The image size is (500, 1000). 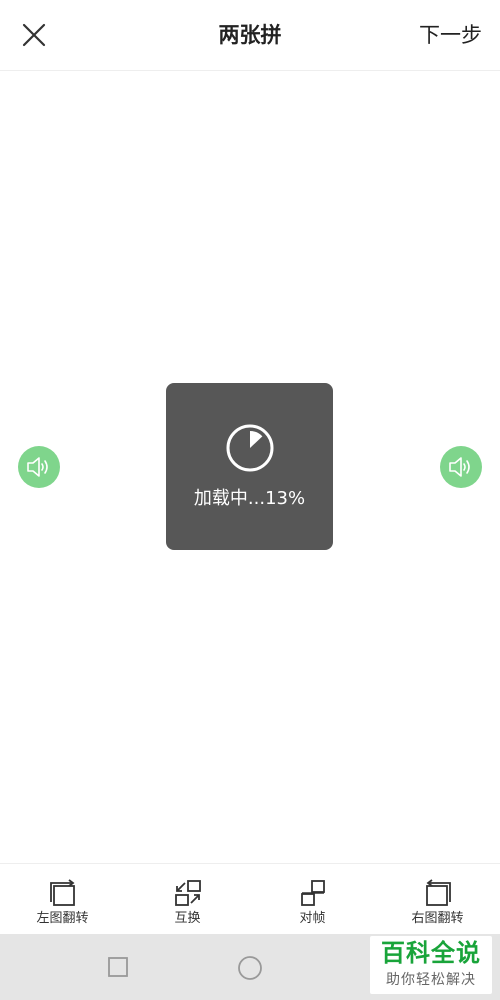 What do you see at coordinates (256, 439) in the screenshot?
I see `progress-pie-slice` at bounding box center [256, 439].